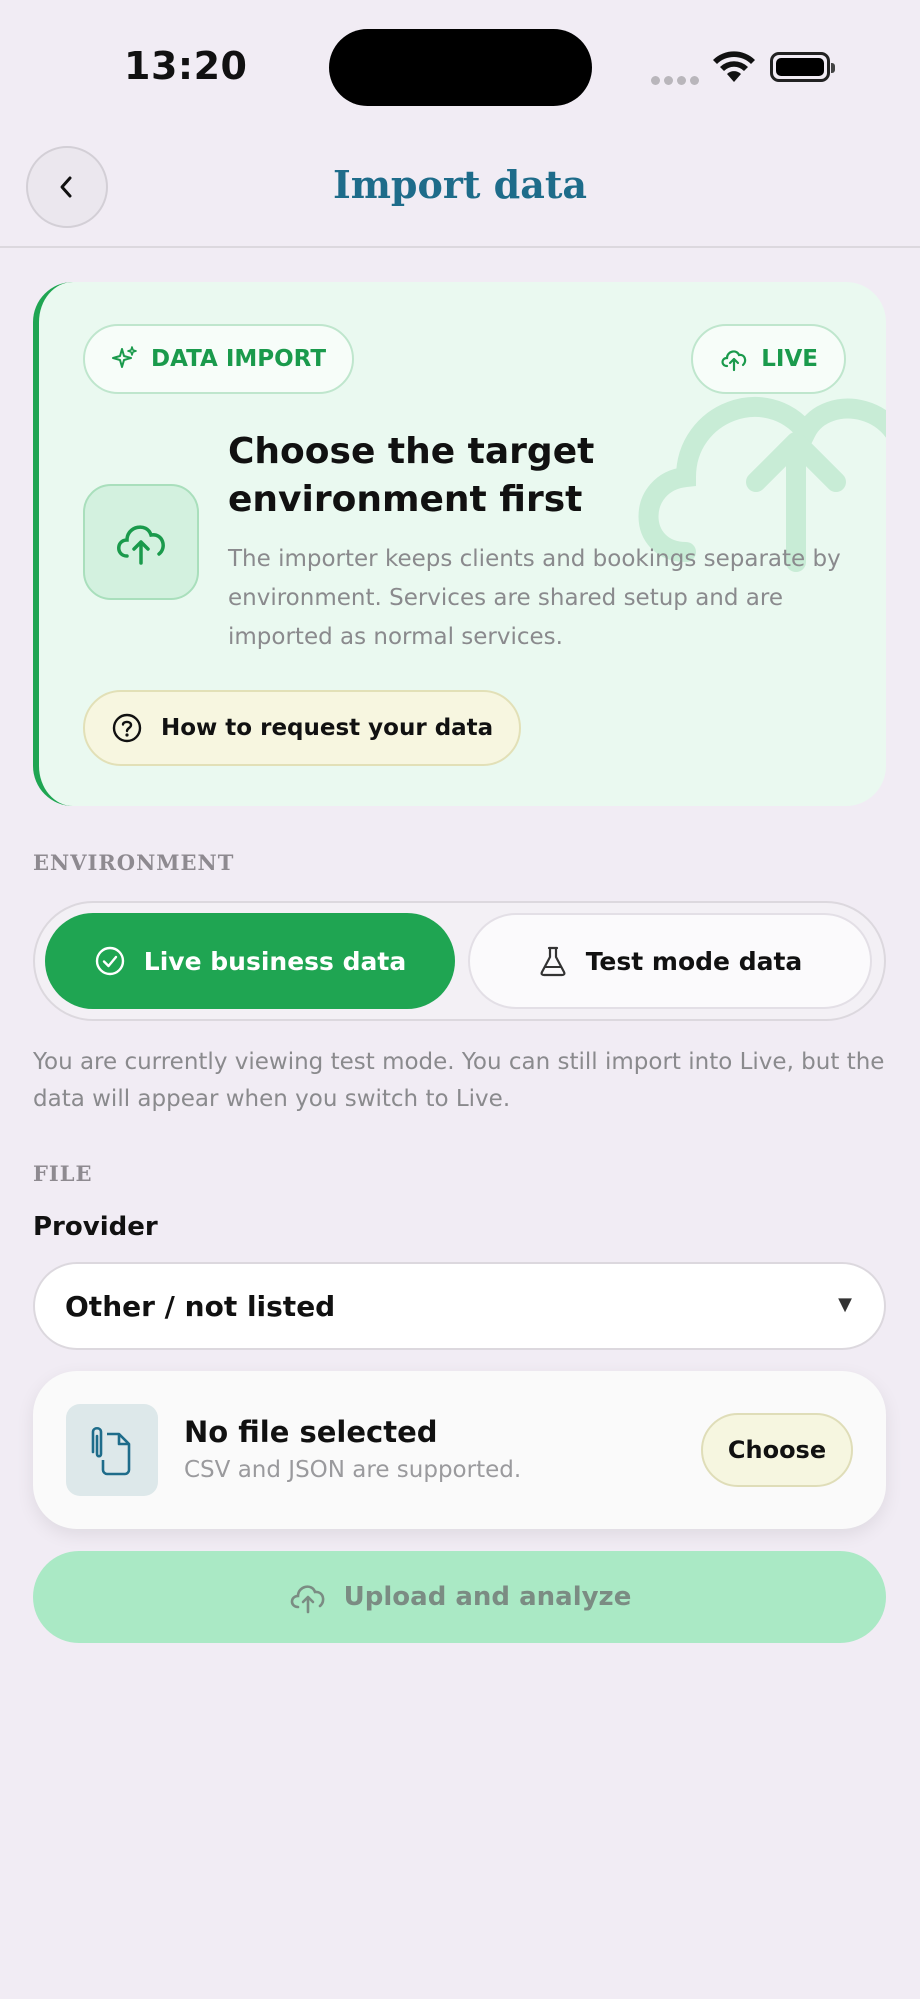  Describe the element at coordinates (694, 961) in the screenshot. I see `test-mode-data-label: Test mode data` at that location.